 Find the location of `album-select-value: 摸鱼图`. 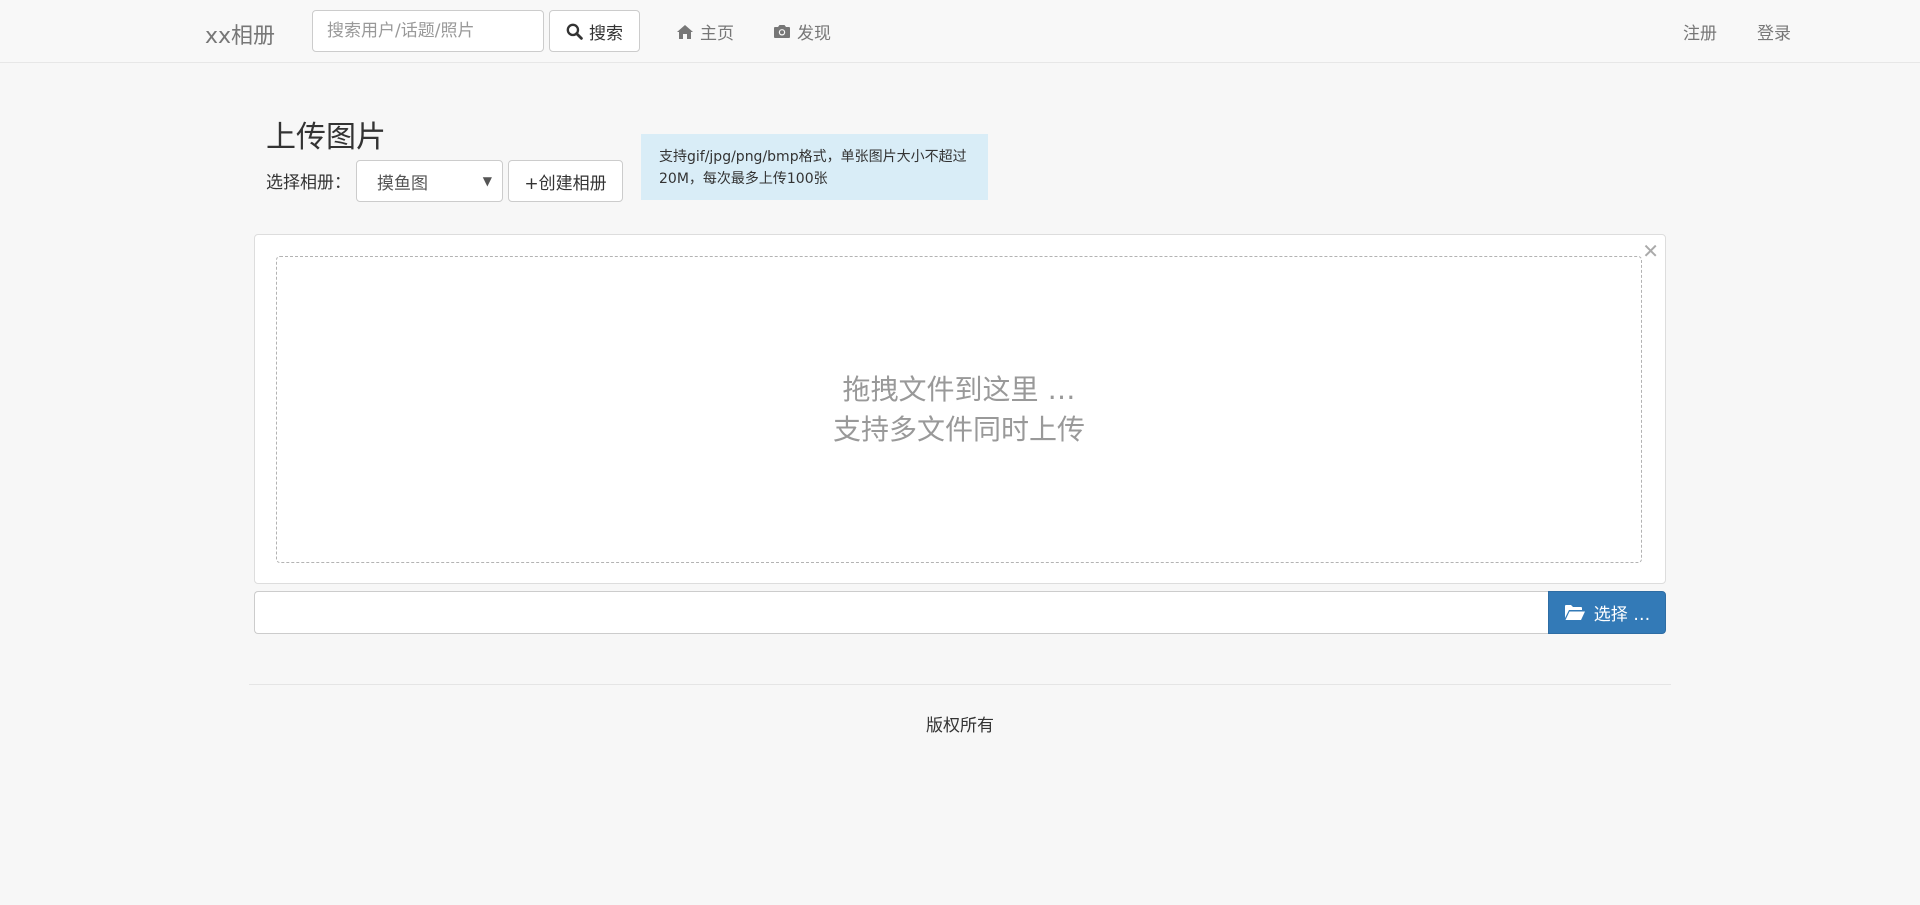

album-select-value: 摸鱼图 is located at coordinates (402, 183).